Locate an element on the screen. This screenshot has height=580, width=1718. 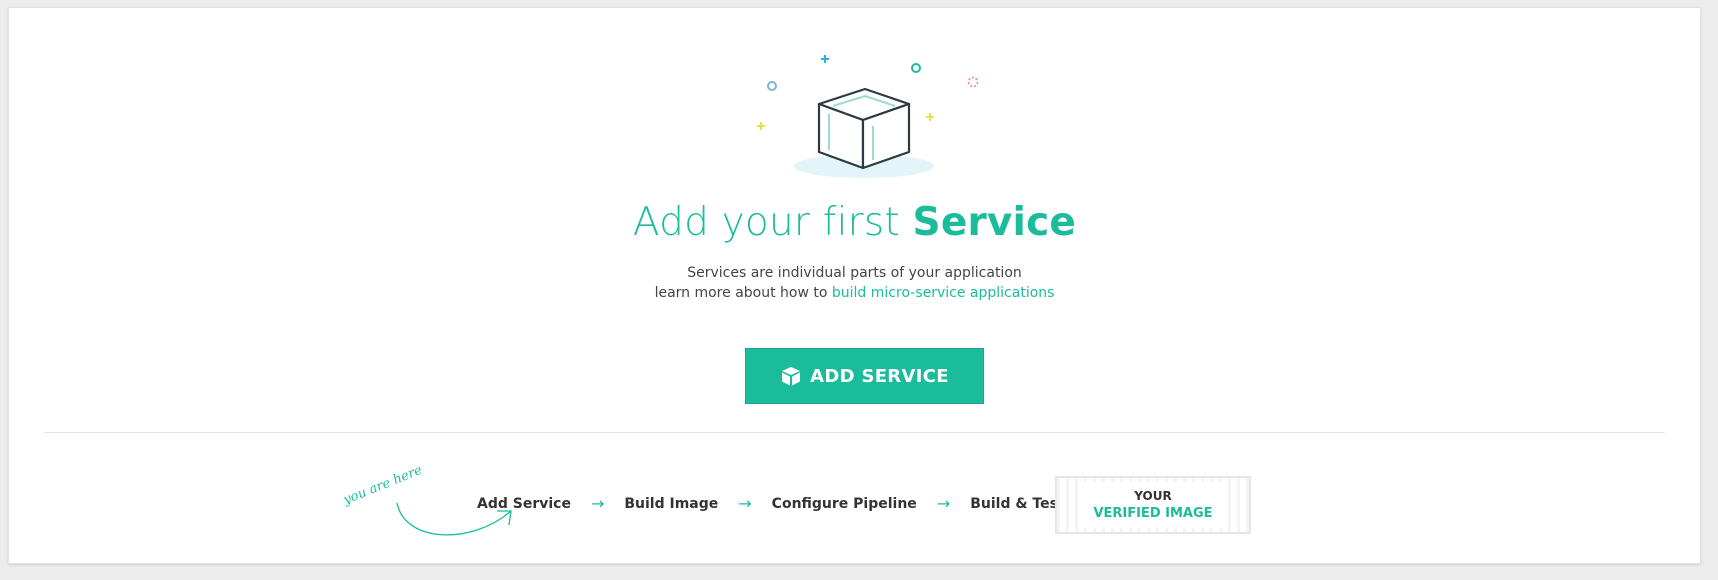
microservice-docs-link: build micro-service applications is located at coordinates (943, 293).